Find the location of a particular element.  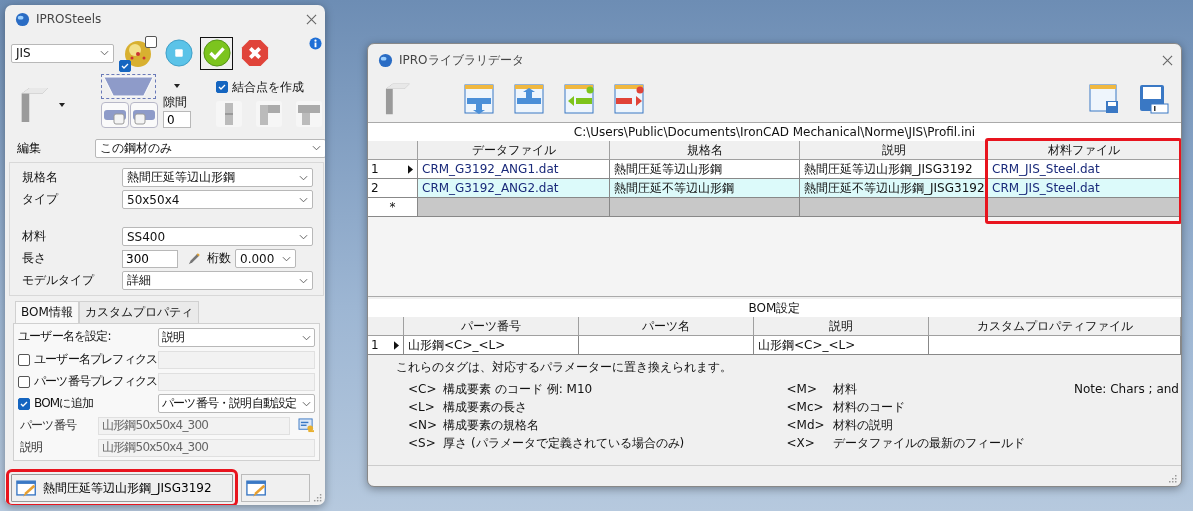

edit-select: この鋼材のみ is located at coordinates (210, 148).